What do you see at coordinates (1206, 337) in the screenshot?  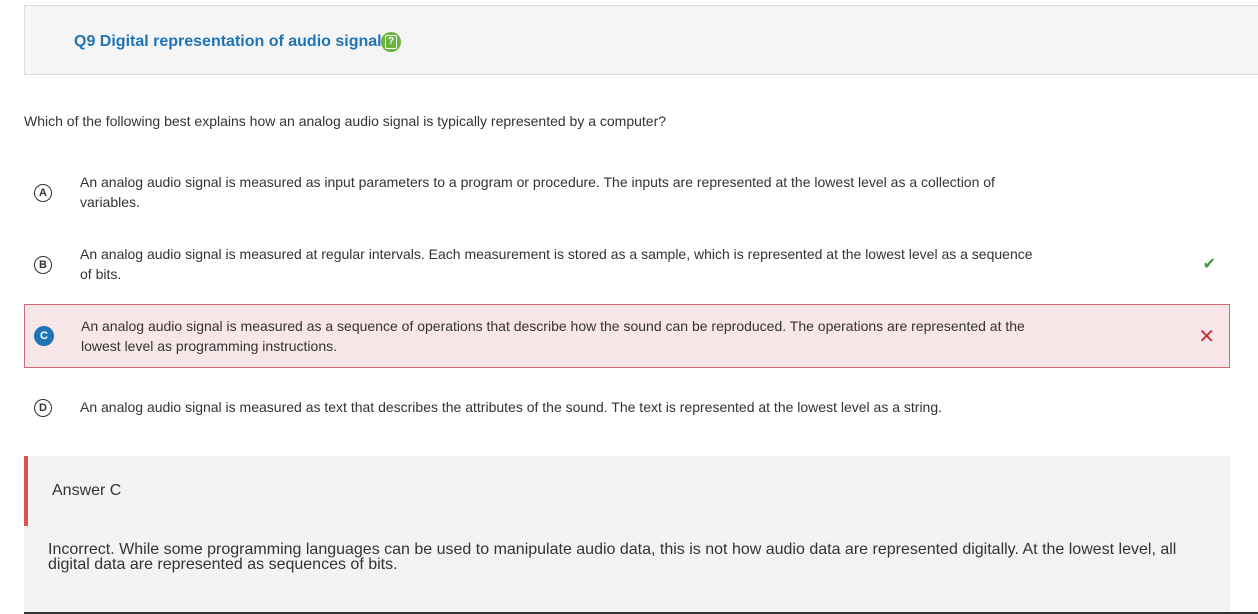 I see `close-icon: ✕` at bounding box center [1206, 337].